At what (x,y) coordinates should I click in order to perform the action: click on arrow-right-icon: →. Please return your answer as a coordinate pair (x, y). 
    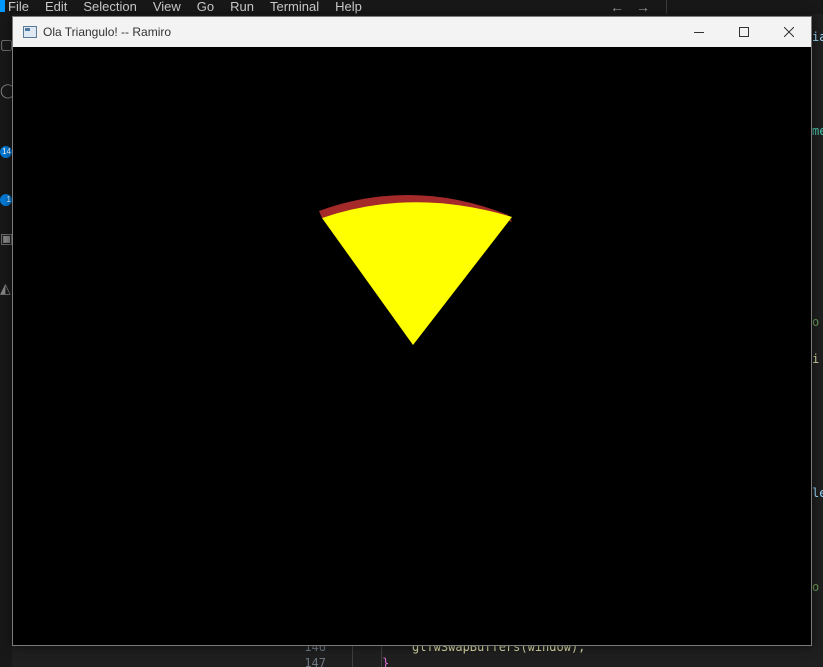
    Looking at the image, I should click on (643, 7).